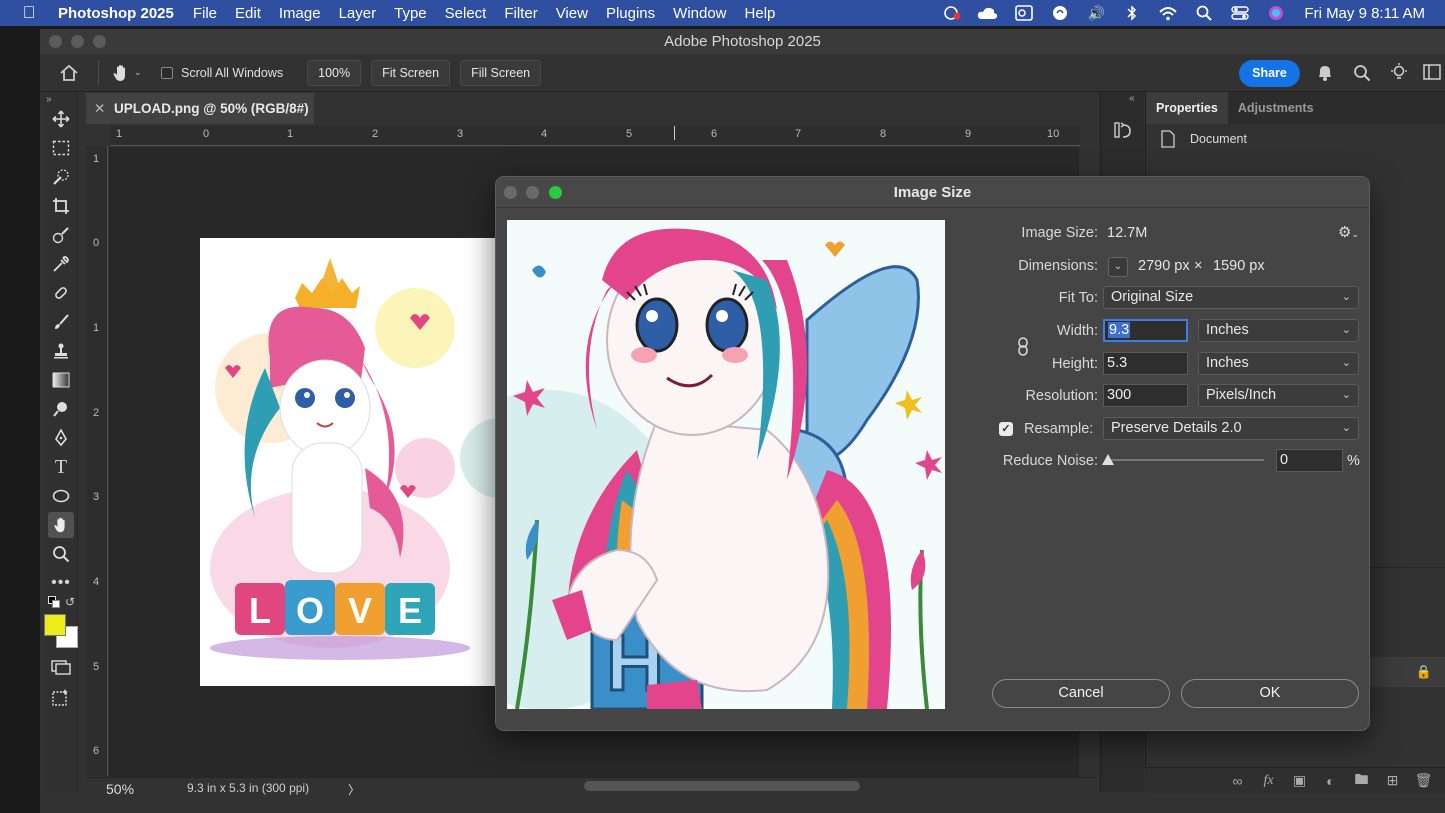 The height and width of the screenshot is (813, 1445). Describe the element at coordinates (1123, 131) in the screenshot. I see `history-panel-icon` at that location.